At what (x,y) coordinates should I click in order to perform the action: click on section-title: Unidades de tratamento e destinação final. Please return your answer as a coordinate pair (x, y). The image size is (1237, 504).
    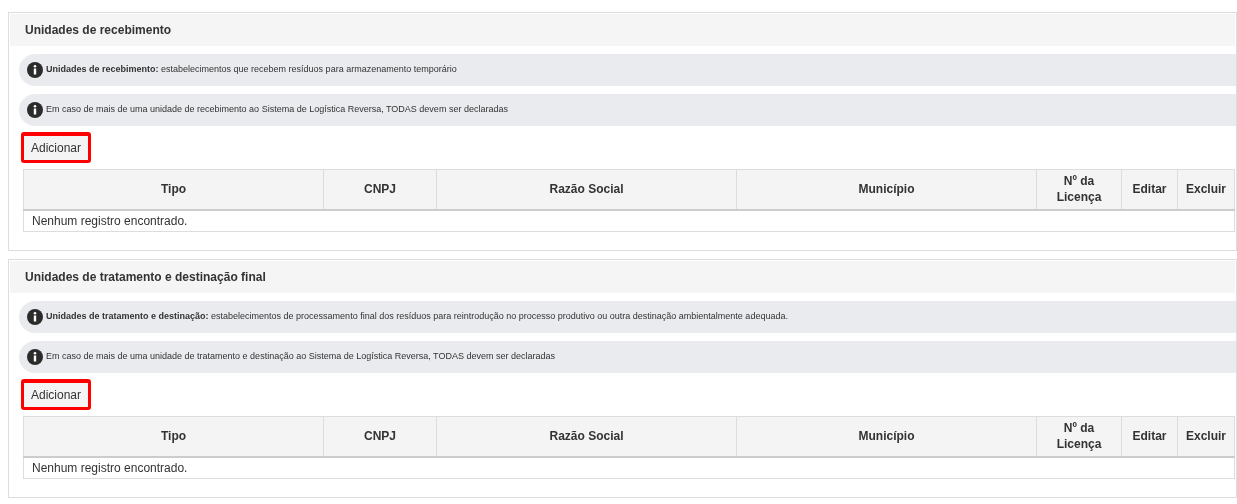
    Looking at the image, I should click on (622, 277).